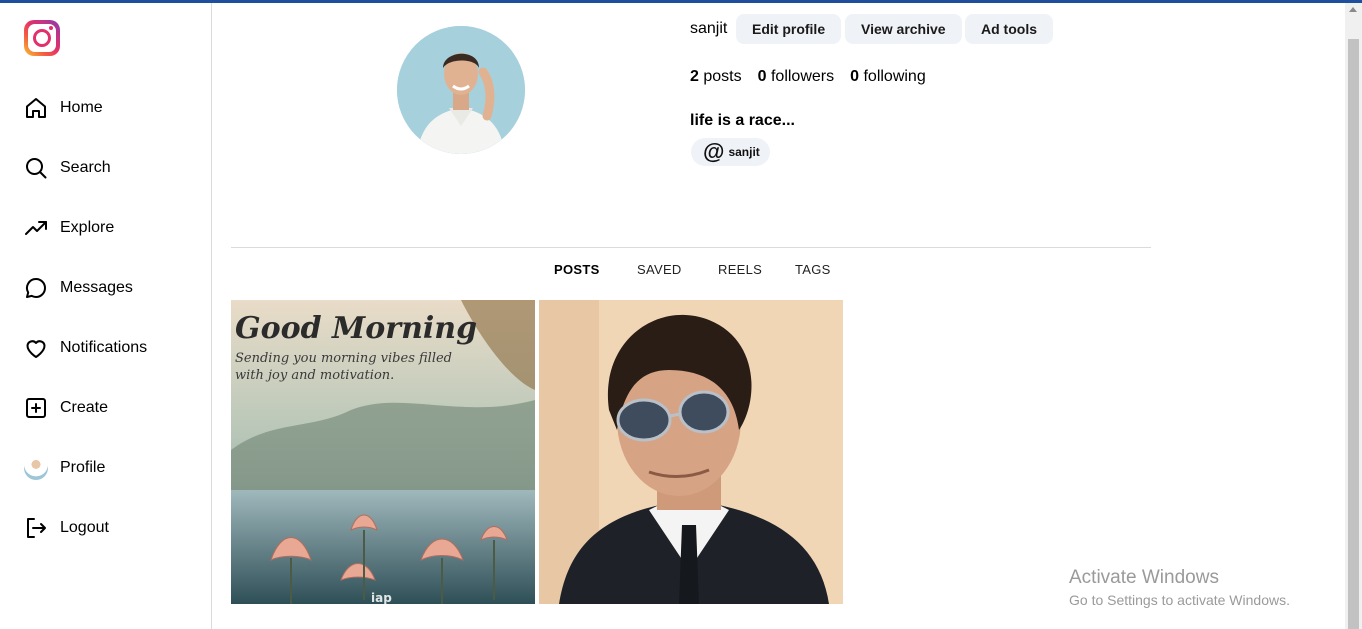 This screenshot has width=1362, height=629. Describe the element at coordinates (81, 107) in the screenshot. I see `sidebar-item-label: Home` at that location.